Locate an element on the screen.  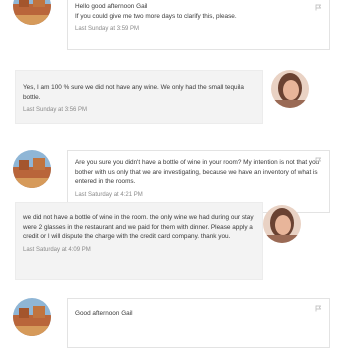
message-host: Good afternoon Gail is located at coordinates (174, 322).